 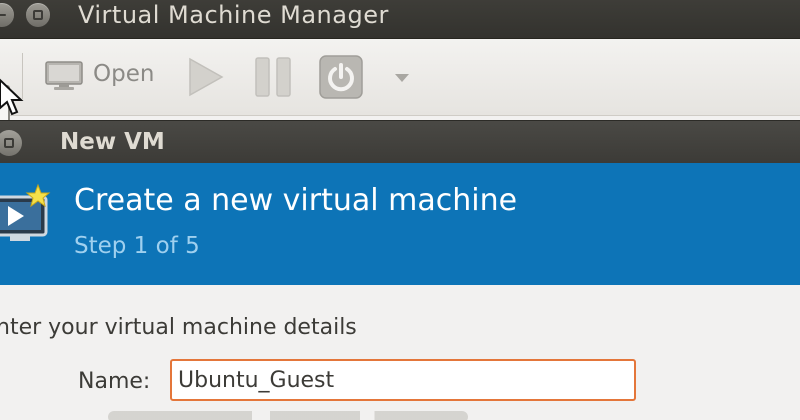 I want to click on vmm-titlebar: Virtual Machine Manager, so click(x=400, y=19).